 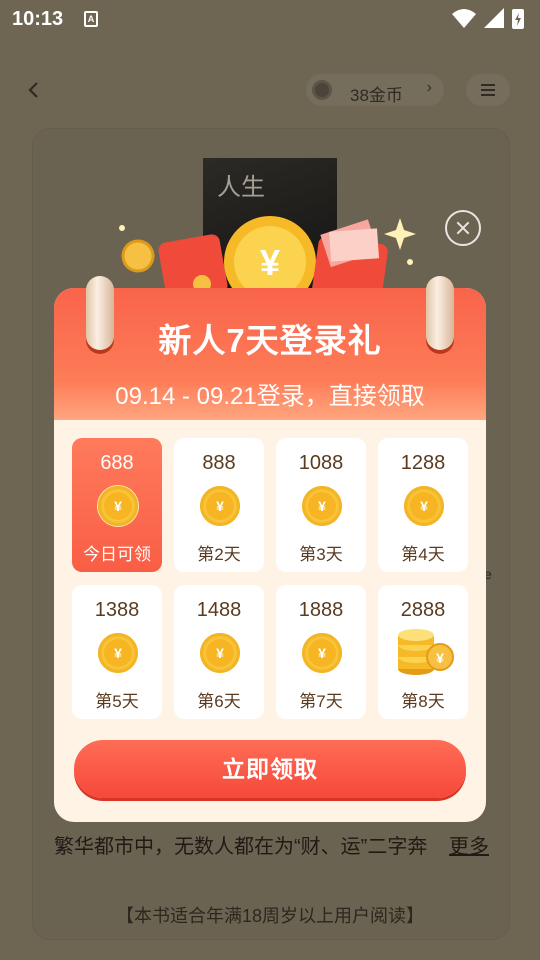 I want to click on day-card-8: 2888 ¥ 第8天, so click(x=423, y=652).